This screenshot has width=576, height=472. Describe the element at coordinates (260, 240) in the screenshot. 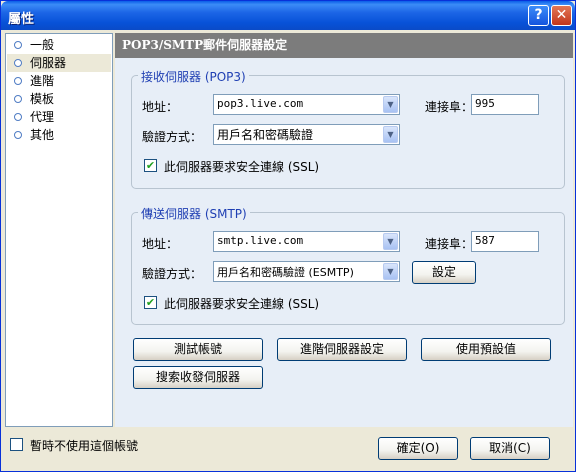

I see `combo-value: smtp.live.com` at that location.